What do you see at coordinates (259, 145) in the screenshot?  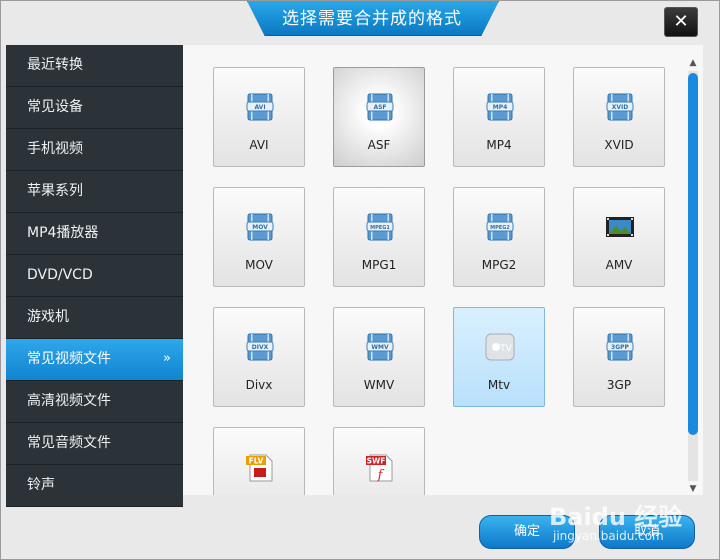 I see `format-label: AVI` at bounding box center [259, 145].